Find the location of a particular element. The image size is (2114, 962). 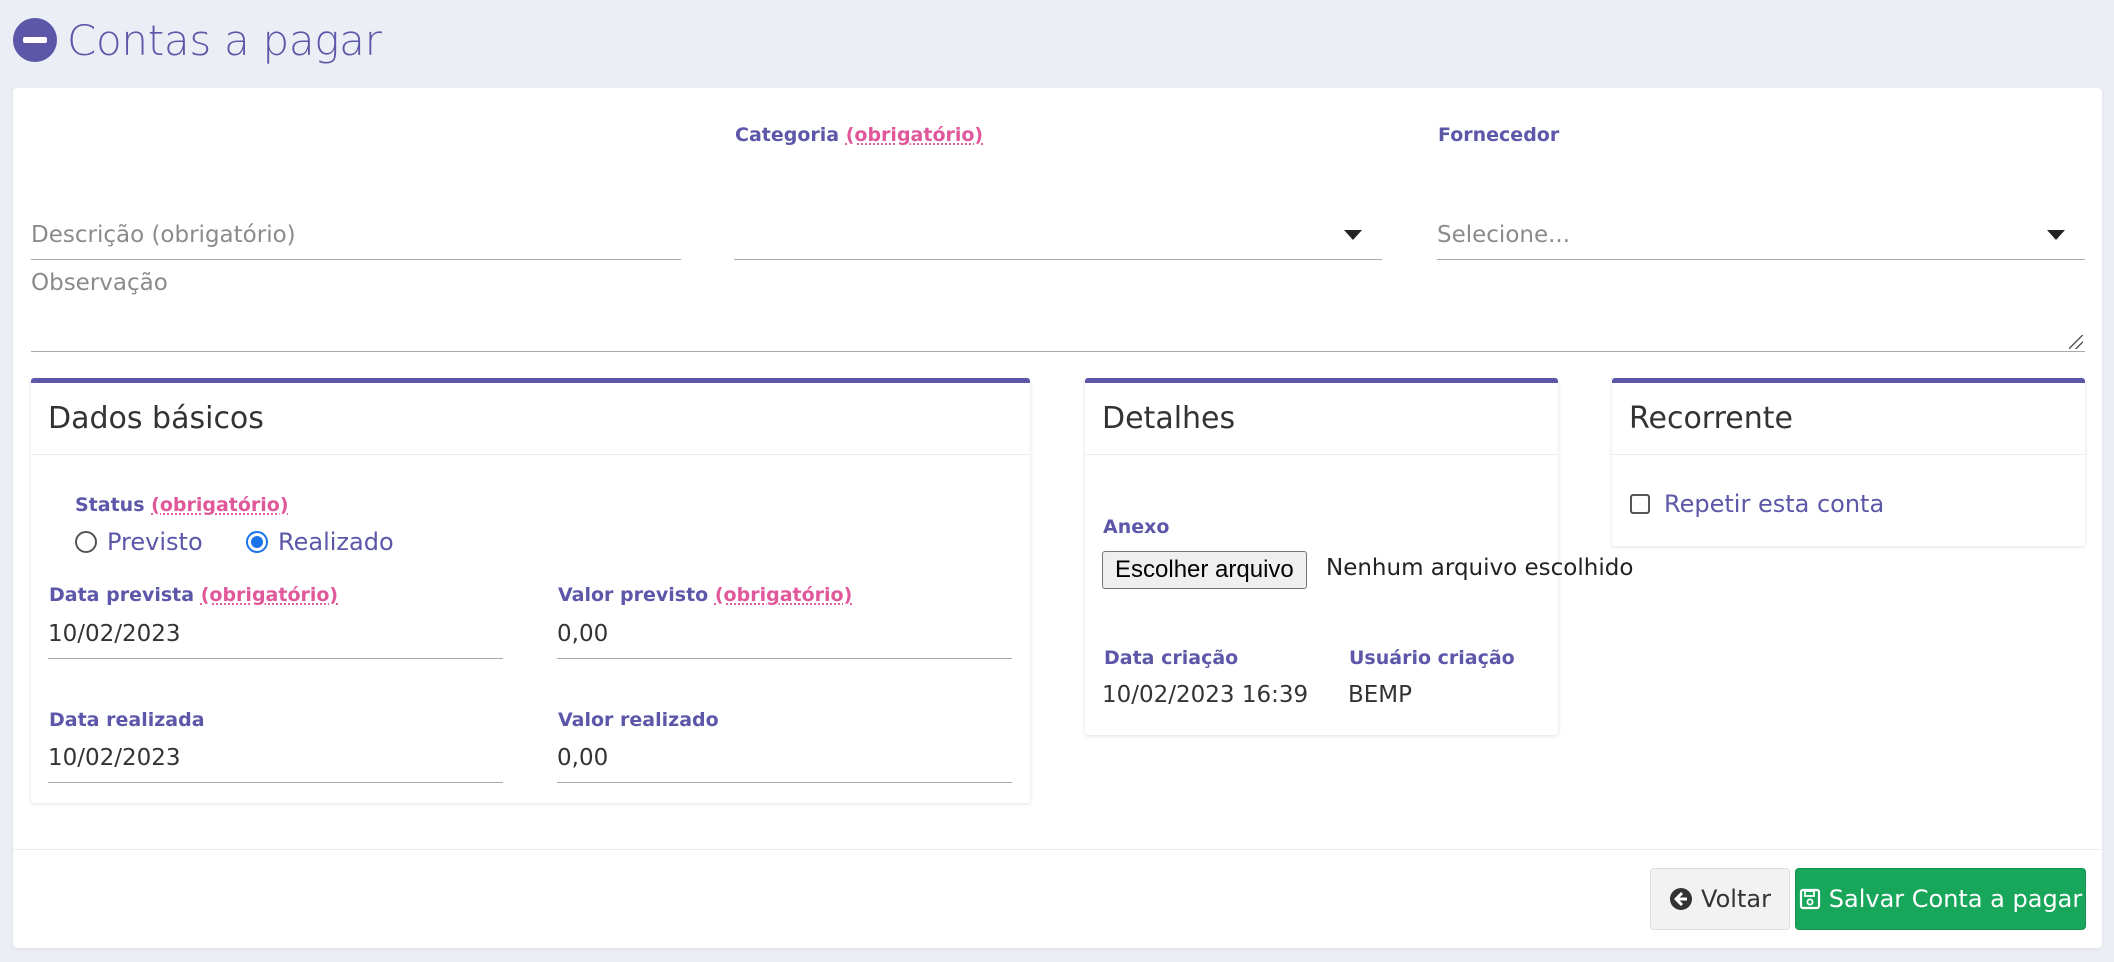

valor-realizado-label: Valor realizado is located at coordinates (638, 720).